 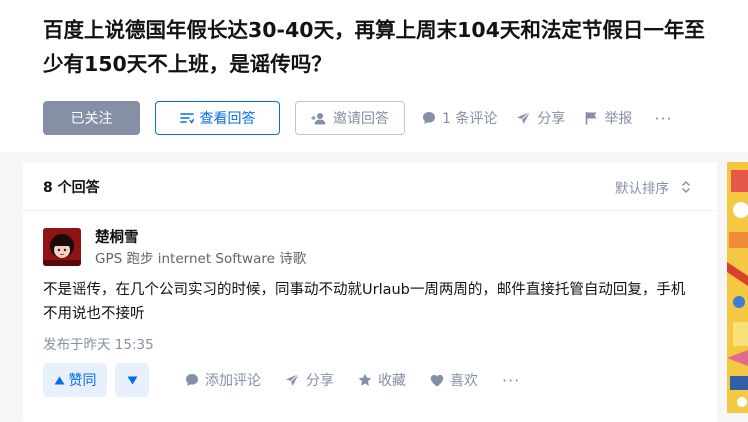 What do you see at coordinates (281, 380) in the screenshot?
I see `answer-actions: 赞同 添加评论 分享 收藏 喜欢 ···` at bounding box center [281, 380].